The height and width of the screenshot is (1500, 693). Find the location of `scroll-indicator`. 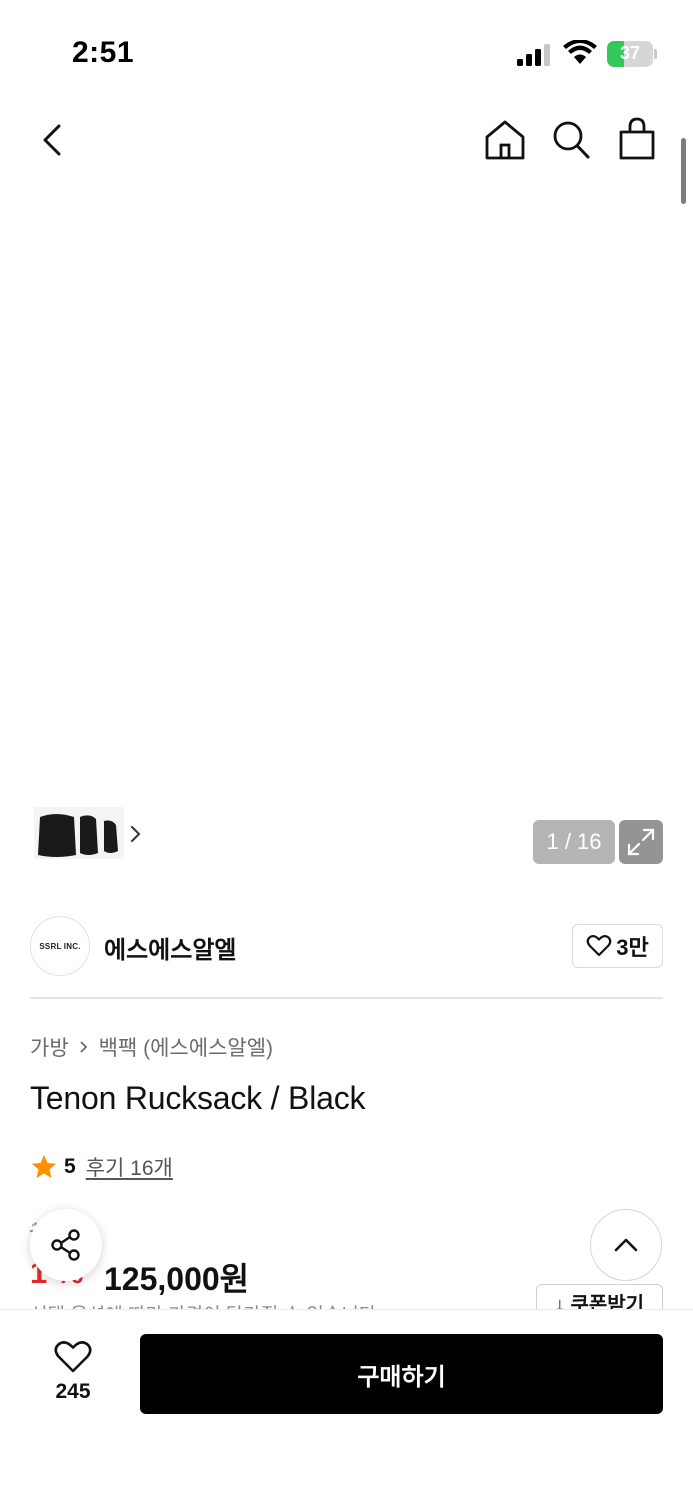

scroll-indicator is located at coordinates (683, 171).